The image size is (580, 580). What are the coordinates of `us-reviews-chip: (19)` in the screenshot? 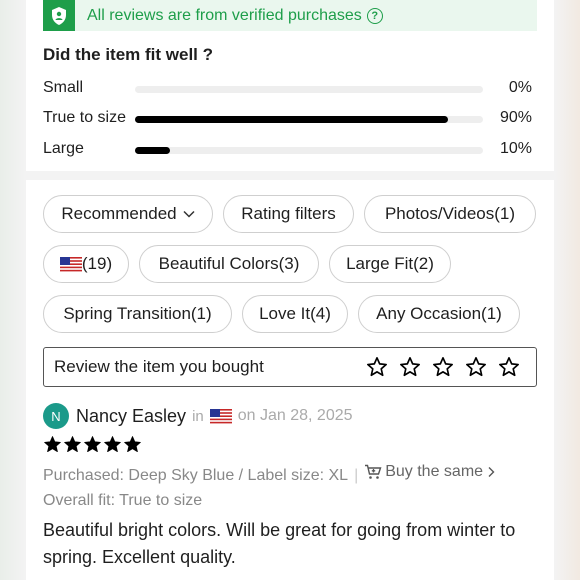 It's located at (86, 264).